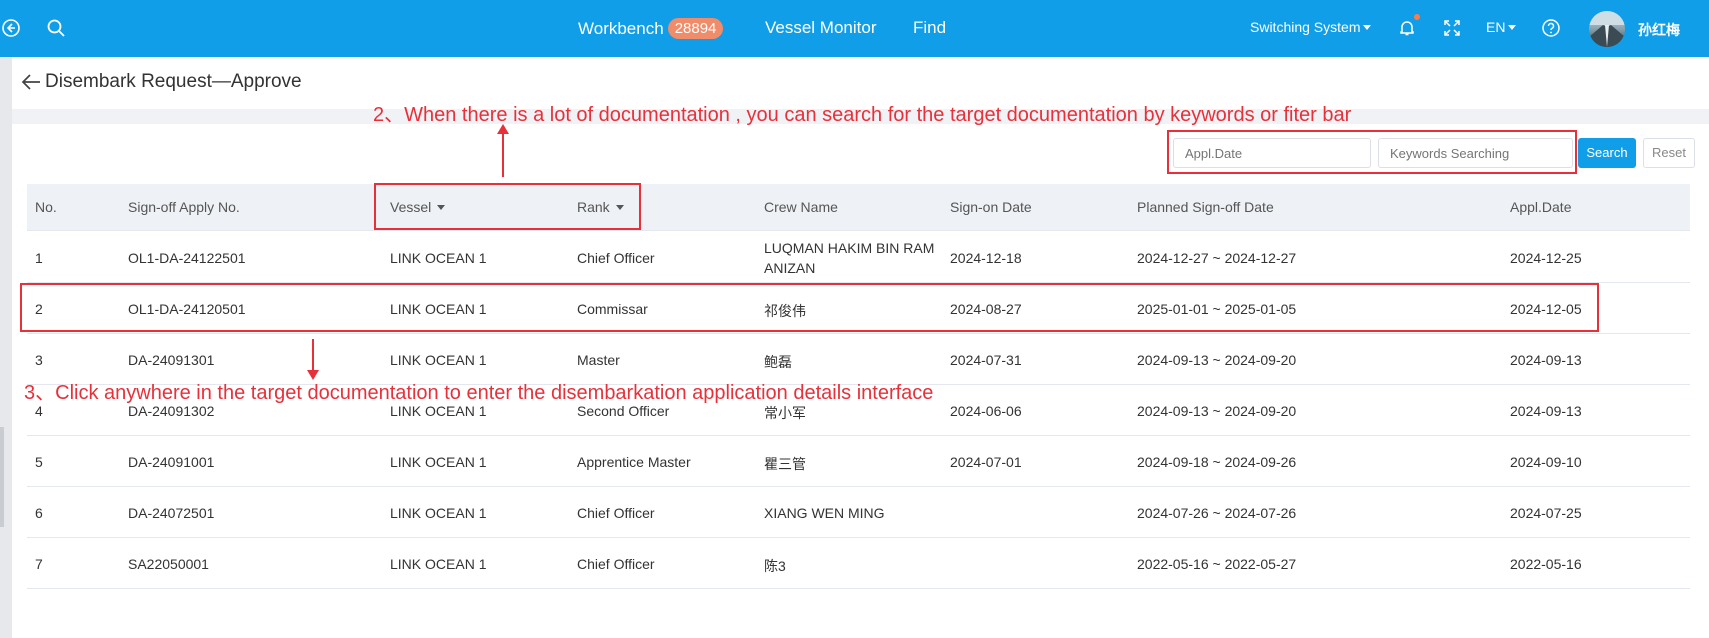 The height and width of the screenshot is (638, 1709). Describe the element at coordinates (39, 513) in the screenshot. I see `cell-no: 6` at that location.